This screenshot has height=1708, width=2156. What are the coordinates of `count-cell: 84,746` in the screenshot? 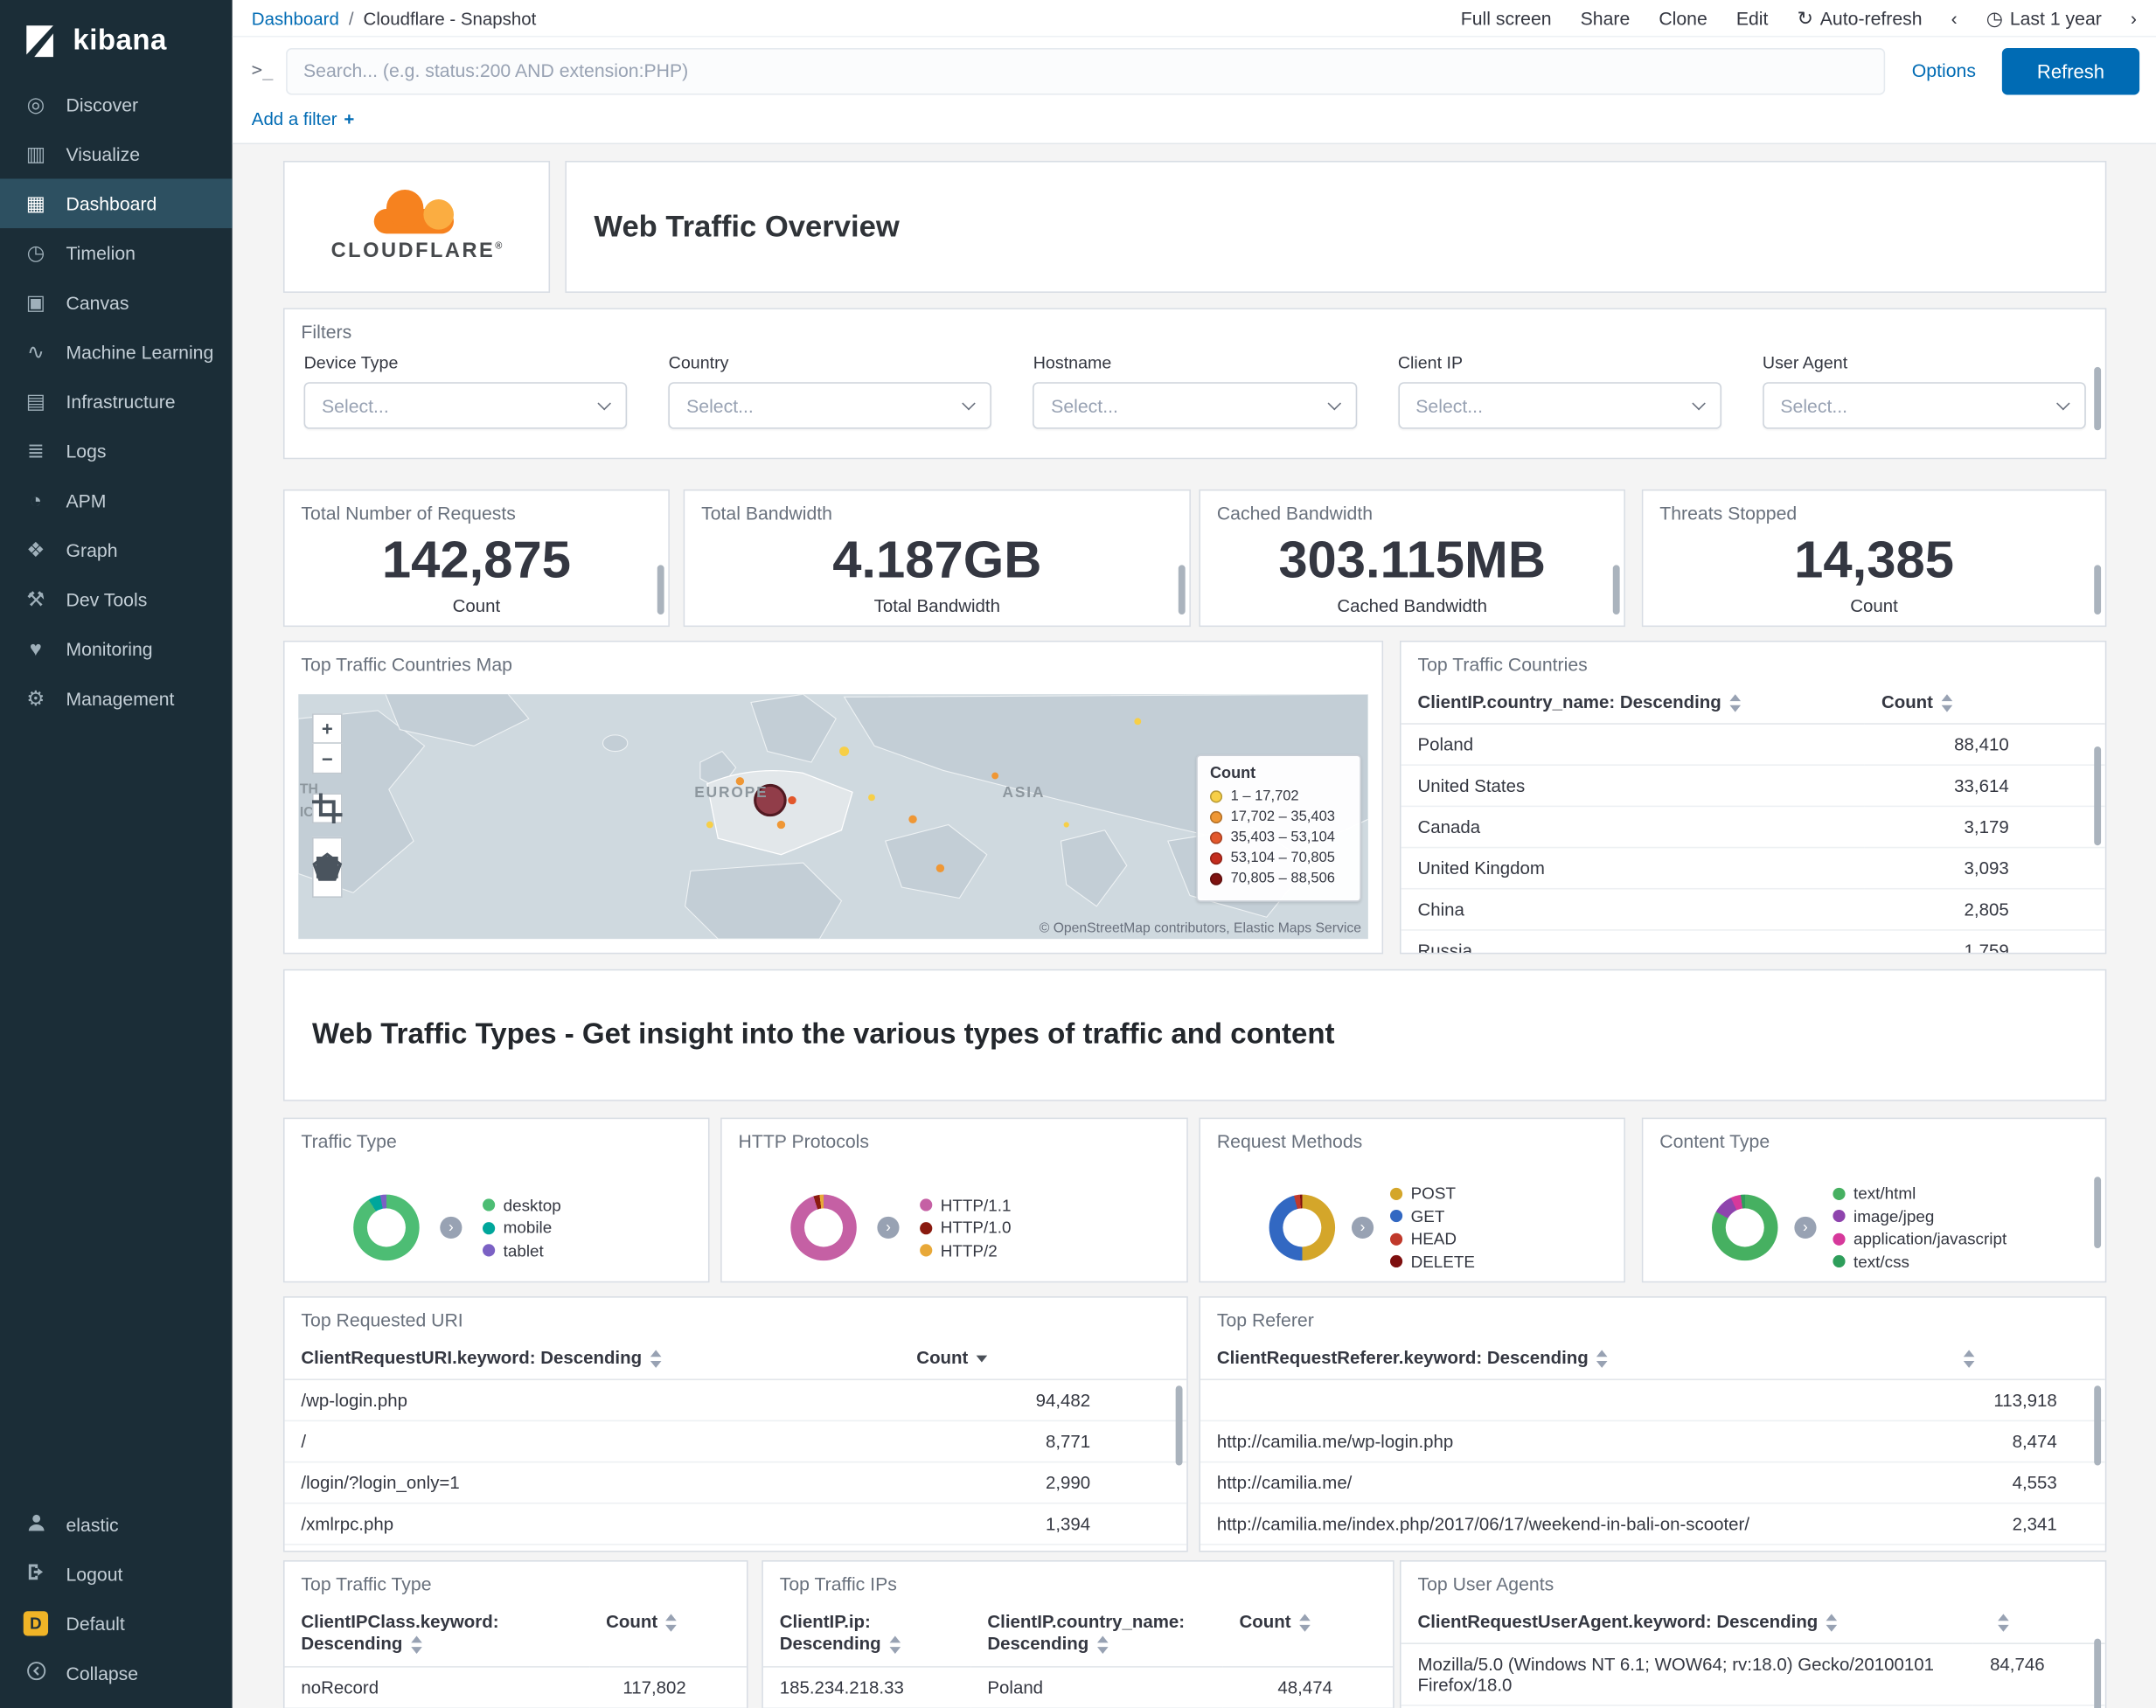 It's located at (2039, 1675).